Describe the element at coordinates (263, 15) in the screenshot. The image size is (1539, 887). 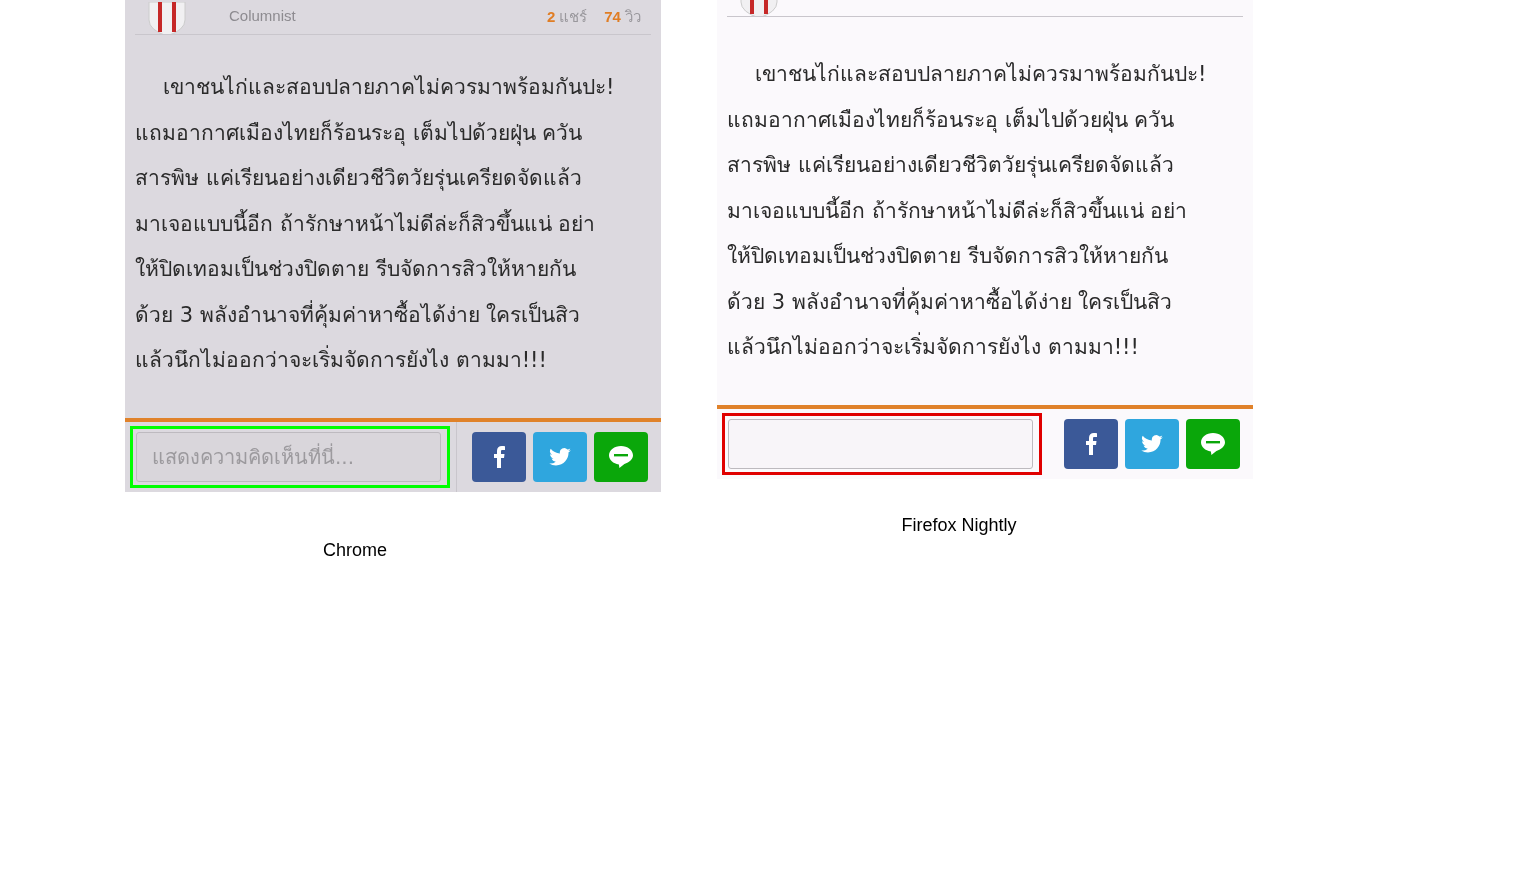
I see `author-role: Columnist` at that location.